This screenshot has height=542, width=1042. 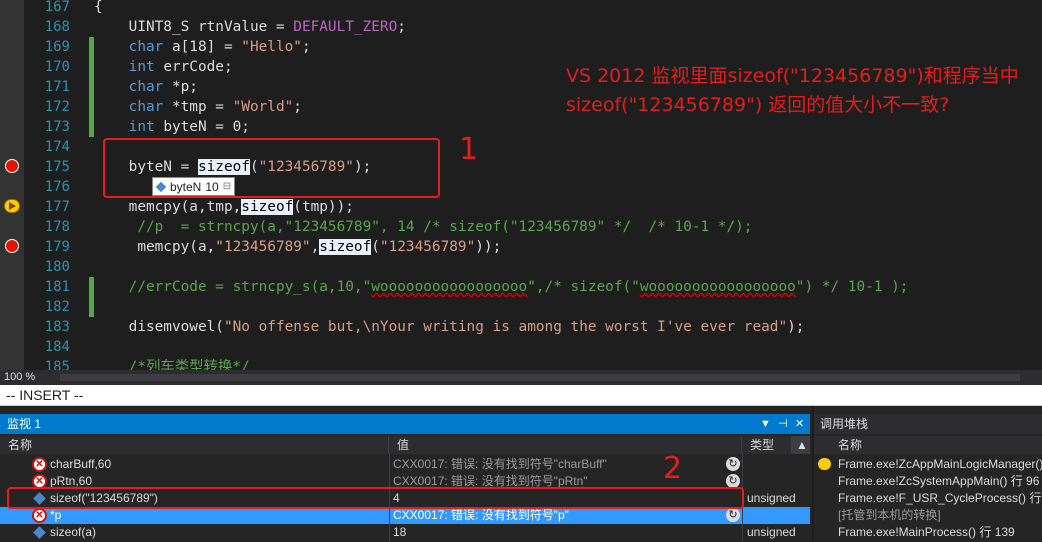 I want to click on call-stack-frame: Frame.exe!MainProcess() 行 139, so click(x=928, y=532).